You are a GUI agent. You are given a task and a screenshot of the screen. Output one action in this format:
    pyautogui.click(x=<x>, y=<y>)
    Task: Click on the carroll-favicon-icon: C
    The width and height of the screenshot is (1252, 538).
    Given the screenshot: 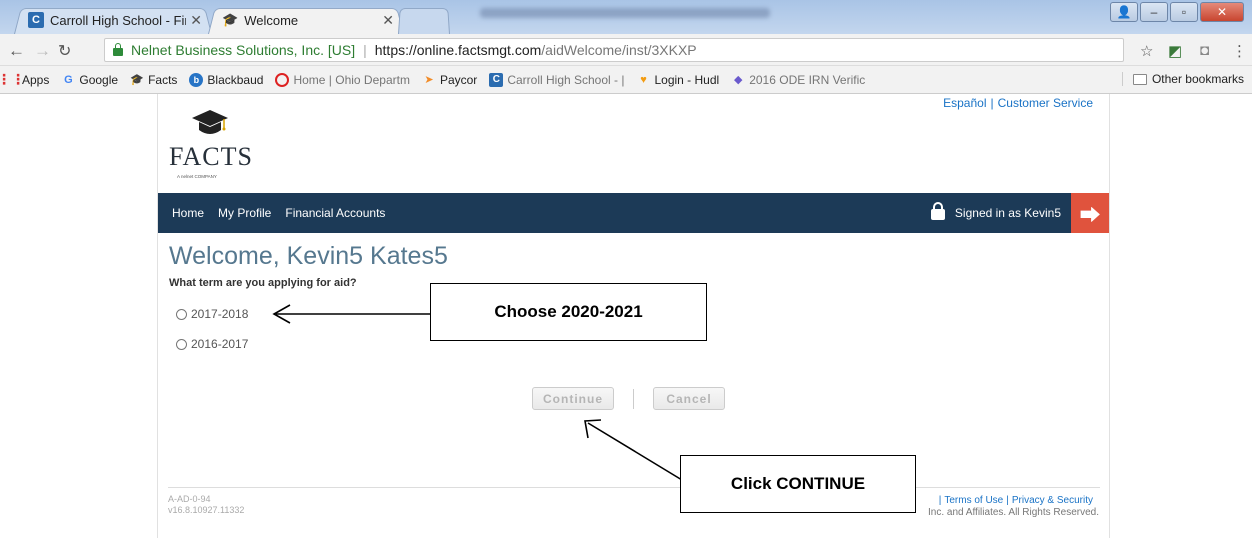 What is the action you would take?
    pyautogui.click(x=36, y=20)
    